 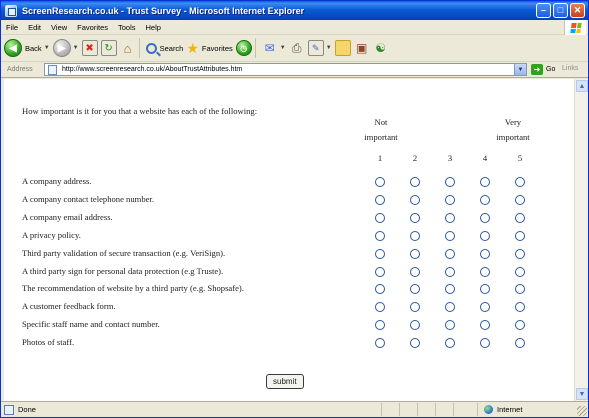 What do you see at coordinates (108, 48) in the screenshot?
I see `refresh-button: ↻` at bounding box center [108, 48].